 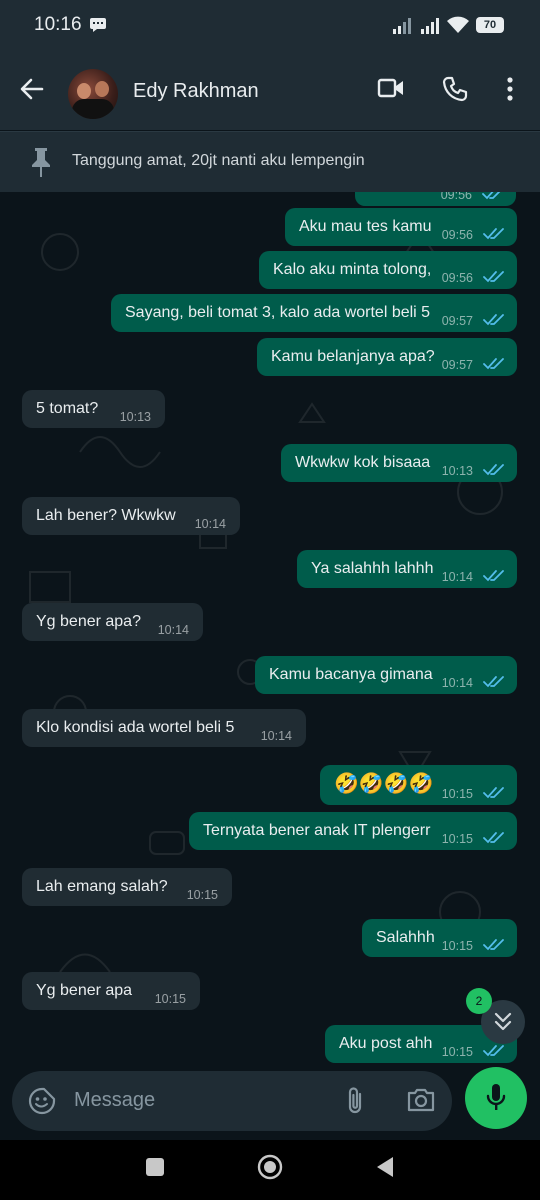 What do you see at coordinates (391, 88) in the screenshot?
I see `video-call-icon` at bounding box center [391, 88].